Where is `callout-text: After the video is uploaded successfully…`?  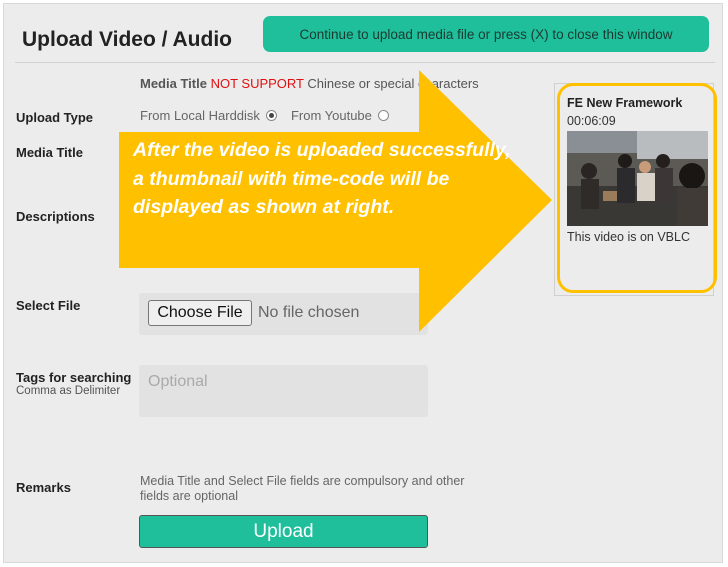
callout-text: After the video is uploaded successfully… is located at coordinates (322, 178).